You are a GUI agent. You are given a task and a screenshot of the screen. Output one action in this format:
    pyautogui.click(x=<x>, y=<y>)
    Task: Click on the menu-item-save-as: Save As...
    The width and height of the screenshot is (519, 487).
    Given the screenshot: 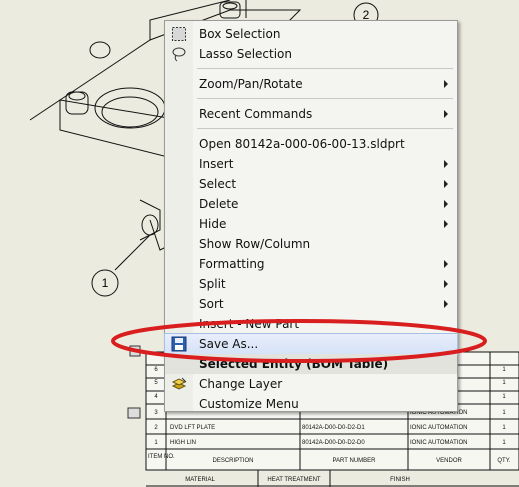 What is the action you would take?
    pyautogui.click(x=311, y=344)
    